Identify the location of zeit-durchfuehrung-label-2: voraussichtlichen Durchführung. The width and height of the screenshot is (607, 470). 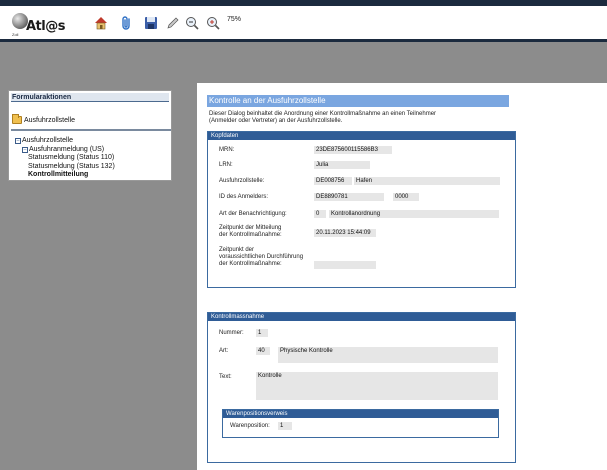
(261, 257).